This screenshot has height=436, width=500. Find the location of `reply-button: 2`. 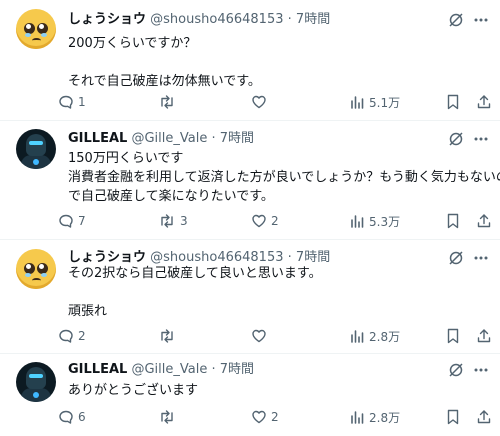

reply-button: 2 is located at coordinates (72, 336).